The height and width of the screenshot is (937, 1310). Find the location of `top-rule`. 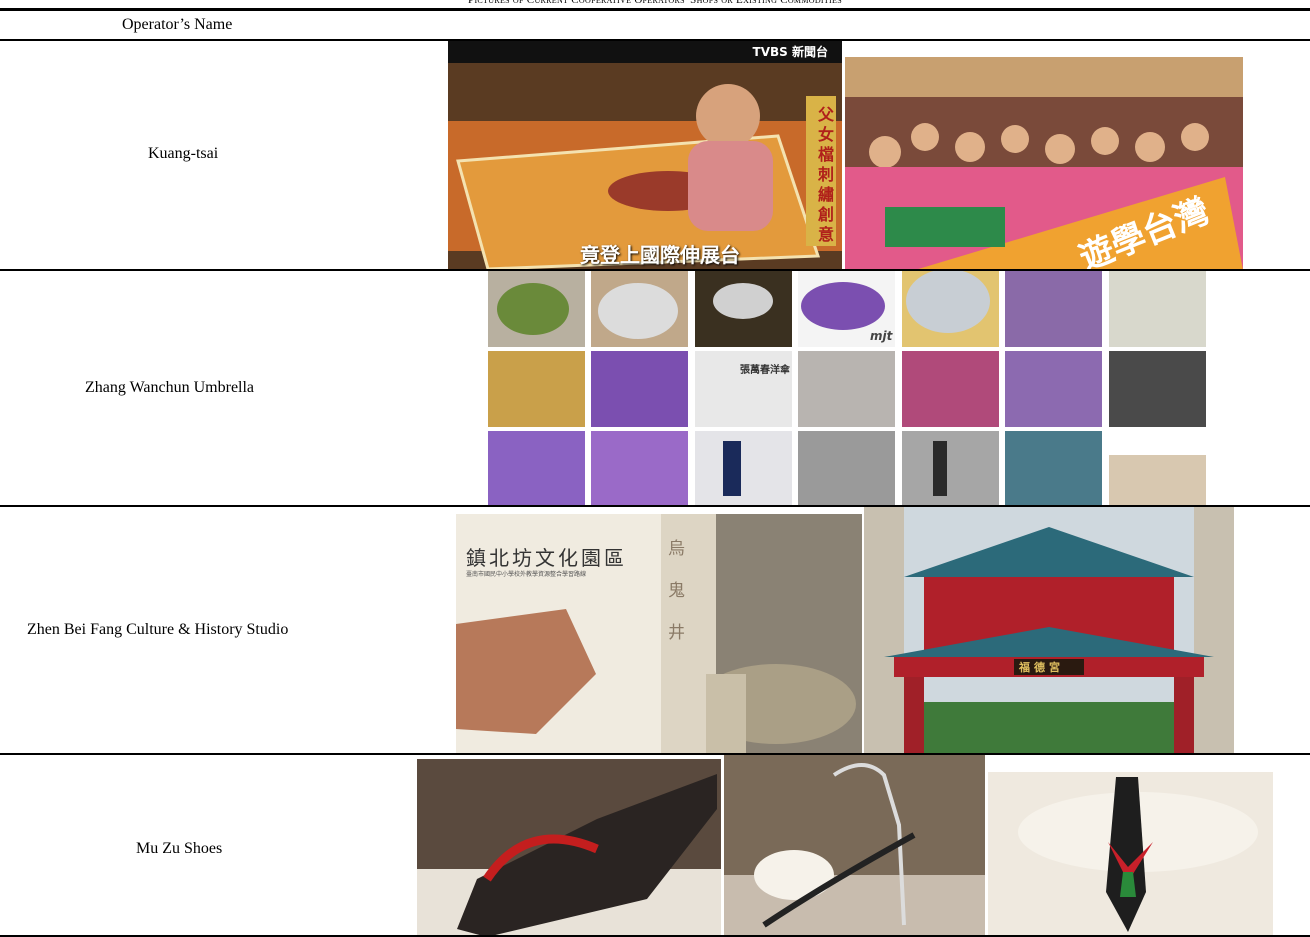

top-rule is located at coordinates (655, 9).